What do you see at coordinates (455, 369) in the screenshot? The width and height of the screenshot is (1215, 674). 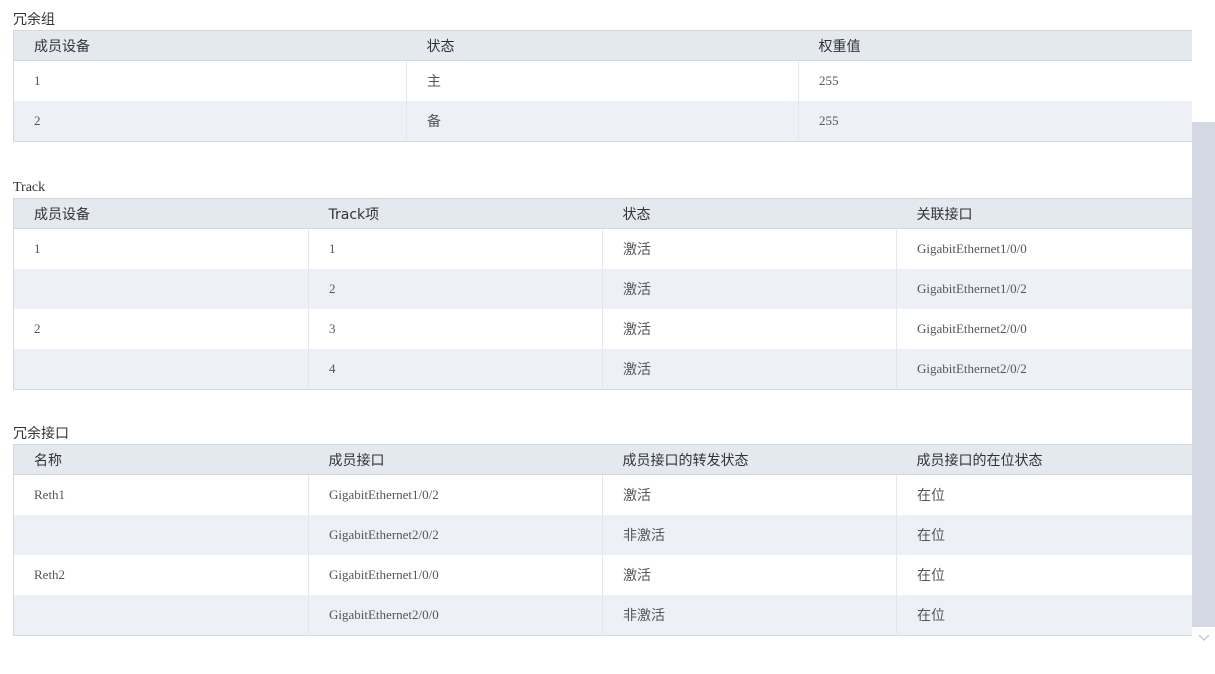 I see `table-cell: 4` at bounding box center [455, 369].